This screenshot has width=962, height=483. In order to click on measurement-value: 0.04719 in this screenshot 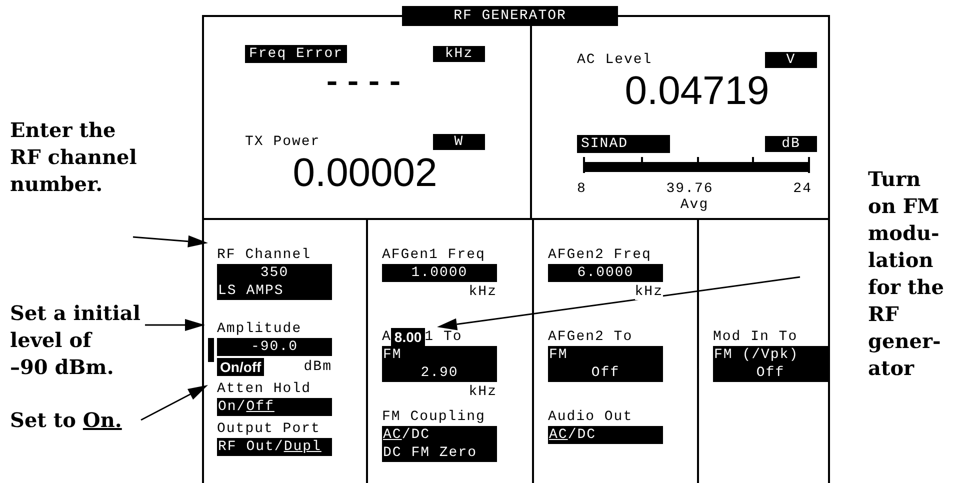, I will do `click(697, 91)`.